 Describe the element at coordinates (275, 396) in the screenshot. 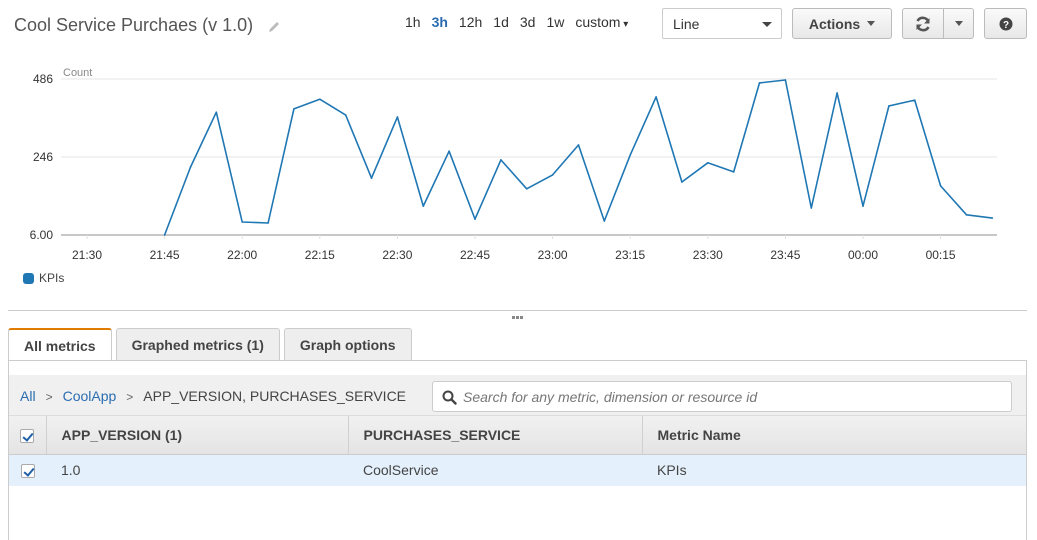

I see `breadcrumb-current: APP_VERSION, PURCHASES_SERVICE` at that location.